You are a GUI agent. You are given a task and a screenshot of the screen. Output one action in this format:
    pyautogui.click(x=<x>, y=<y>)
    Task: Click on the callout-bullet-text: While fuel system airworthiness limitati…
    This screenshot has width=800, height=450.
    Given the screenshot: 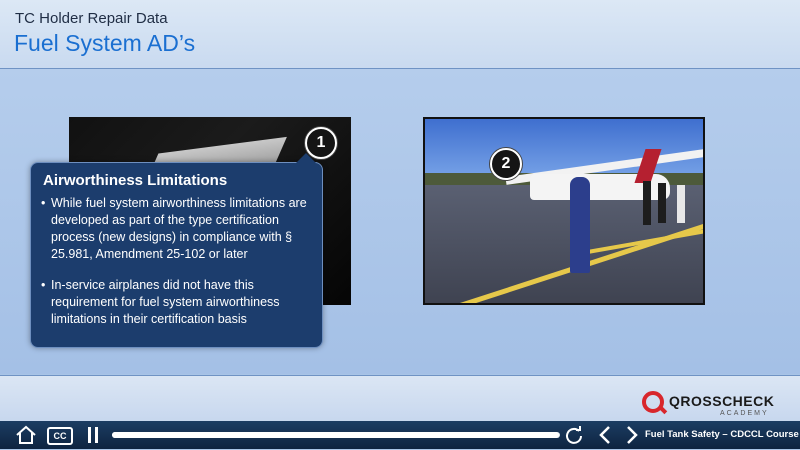 What is the action you would take?
    pyautogui.click(x=179, y=228)
    